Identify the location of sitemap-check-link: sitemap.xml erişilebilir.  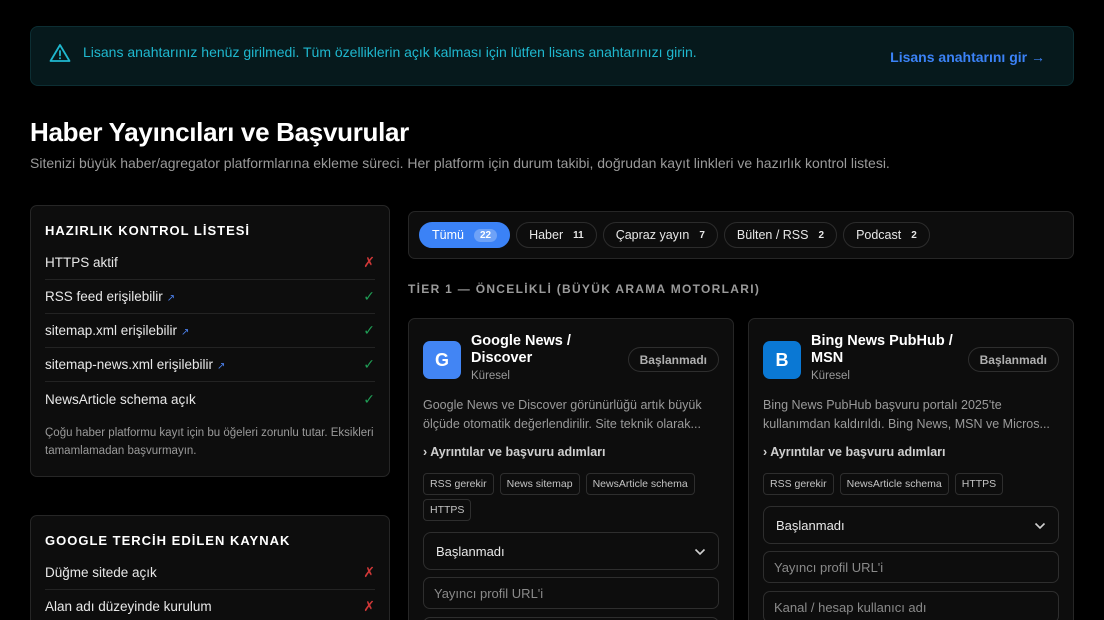
(111, 330).